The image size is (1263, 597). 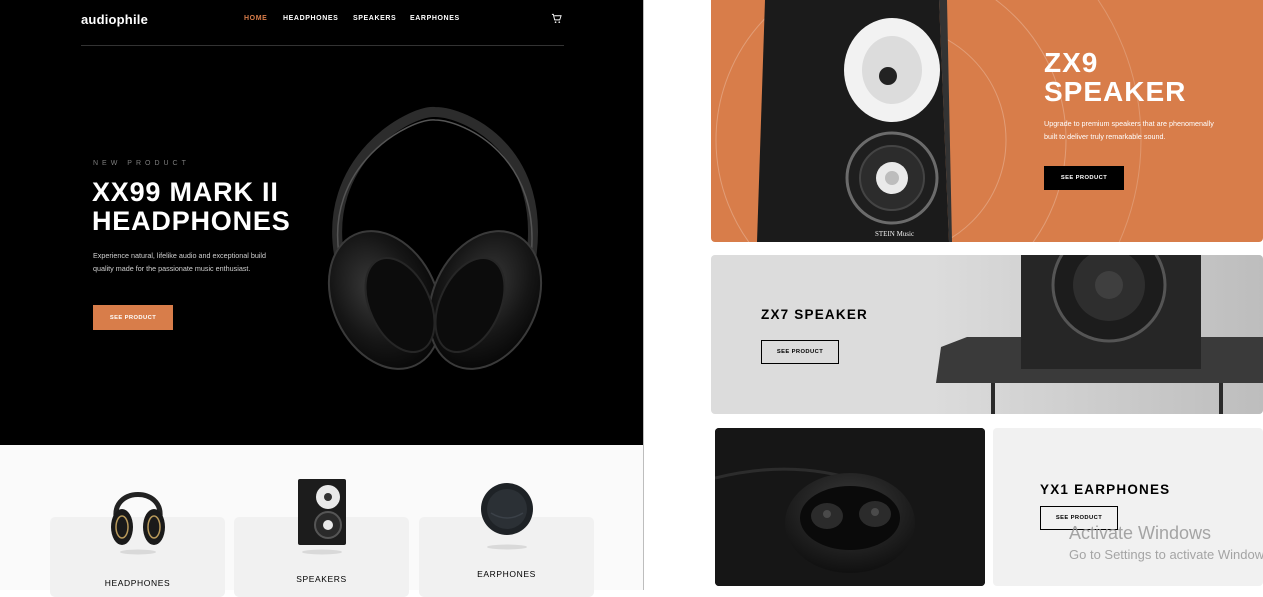 I want to click on zx7-speaker-image, so click(x=1097, y=334).